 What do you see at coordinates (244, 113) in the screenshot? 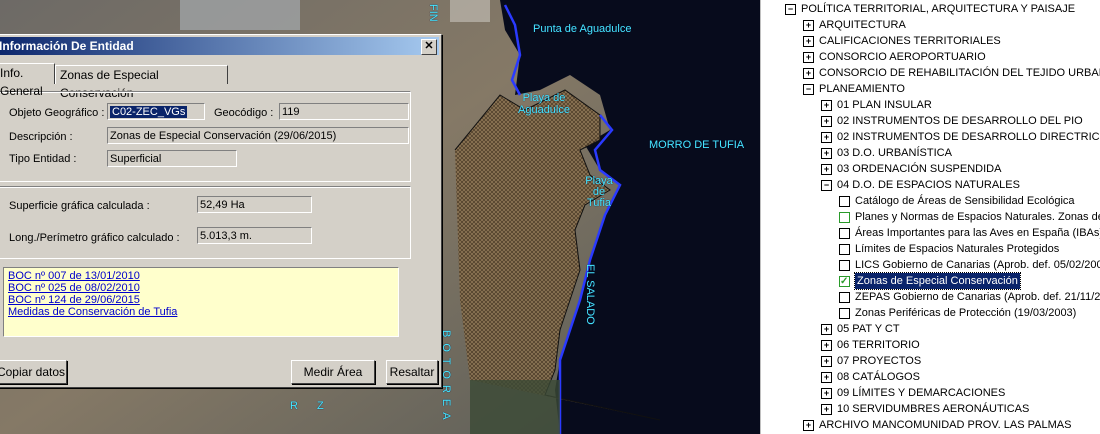
I see `geocodigo-label: Geocódigo :` at bounding box center [244, 113].